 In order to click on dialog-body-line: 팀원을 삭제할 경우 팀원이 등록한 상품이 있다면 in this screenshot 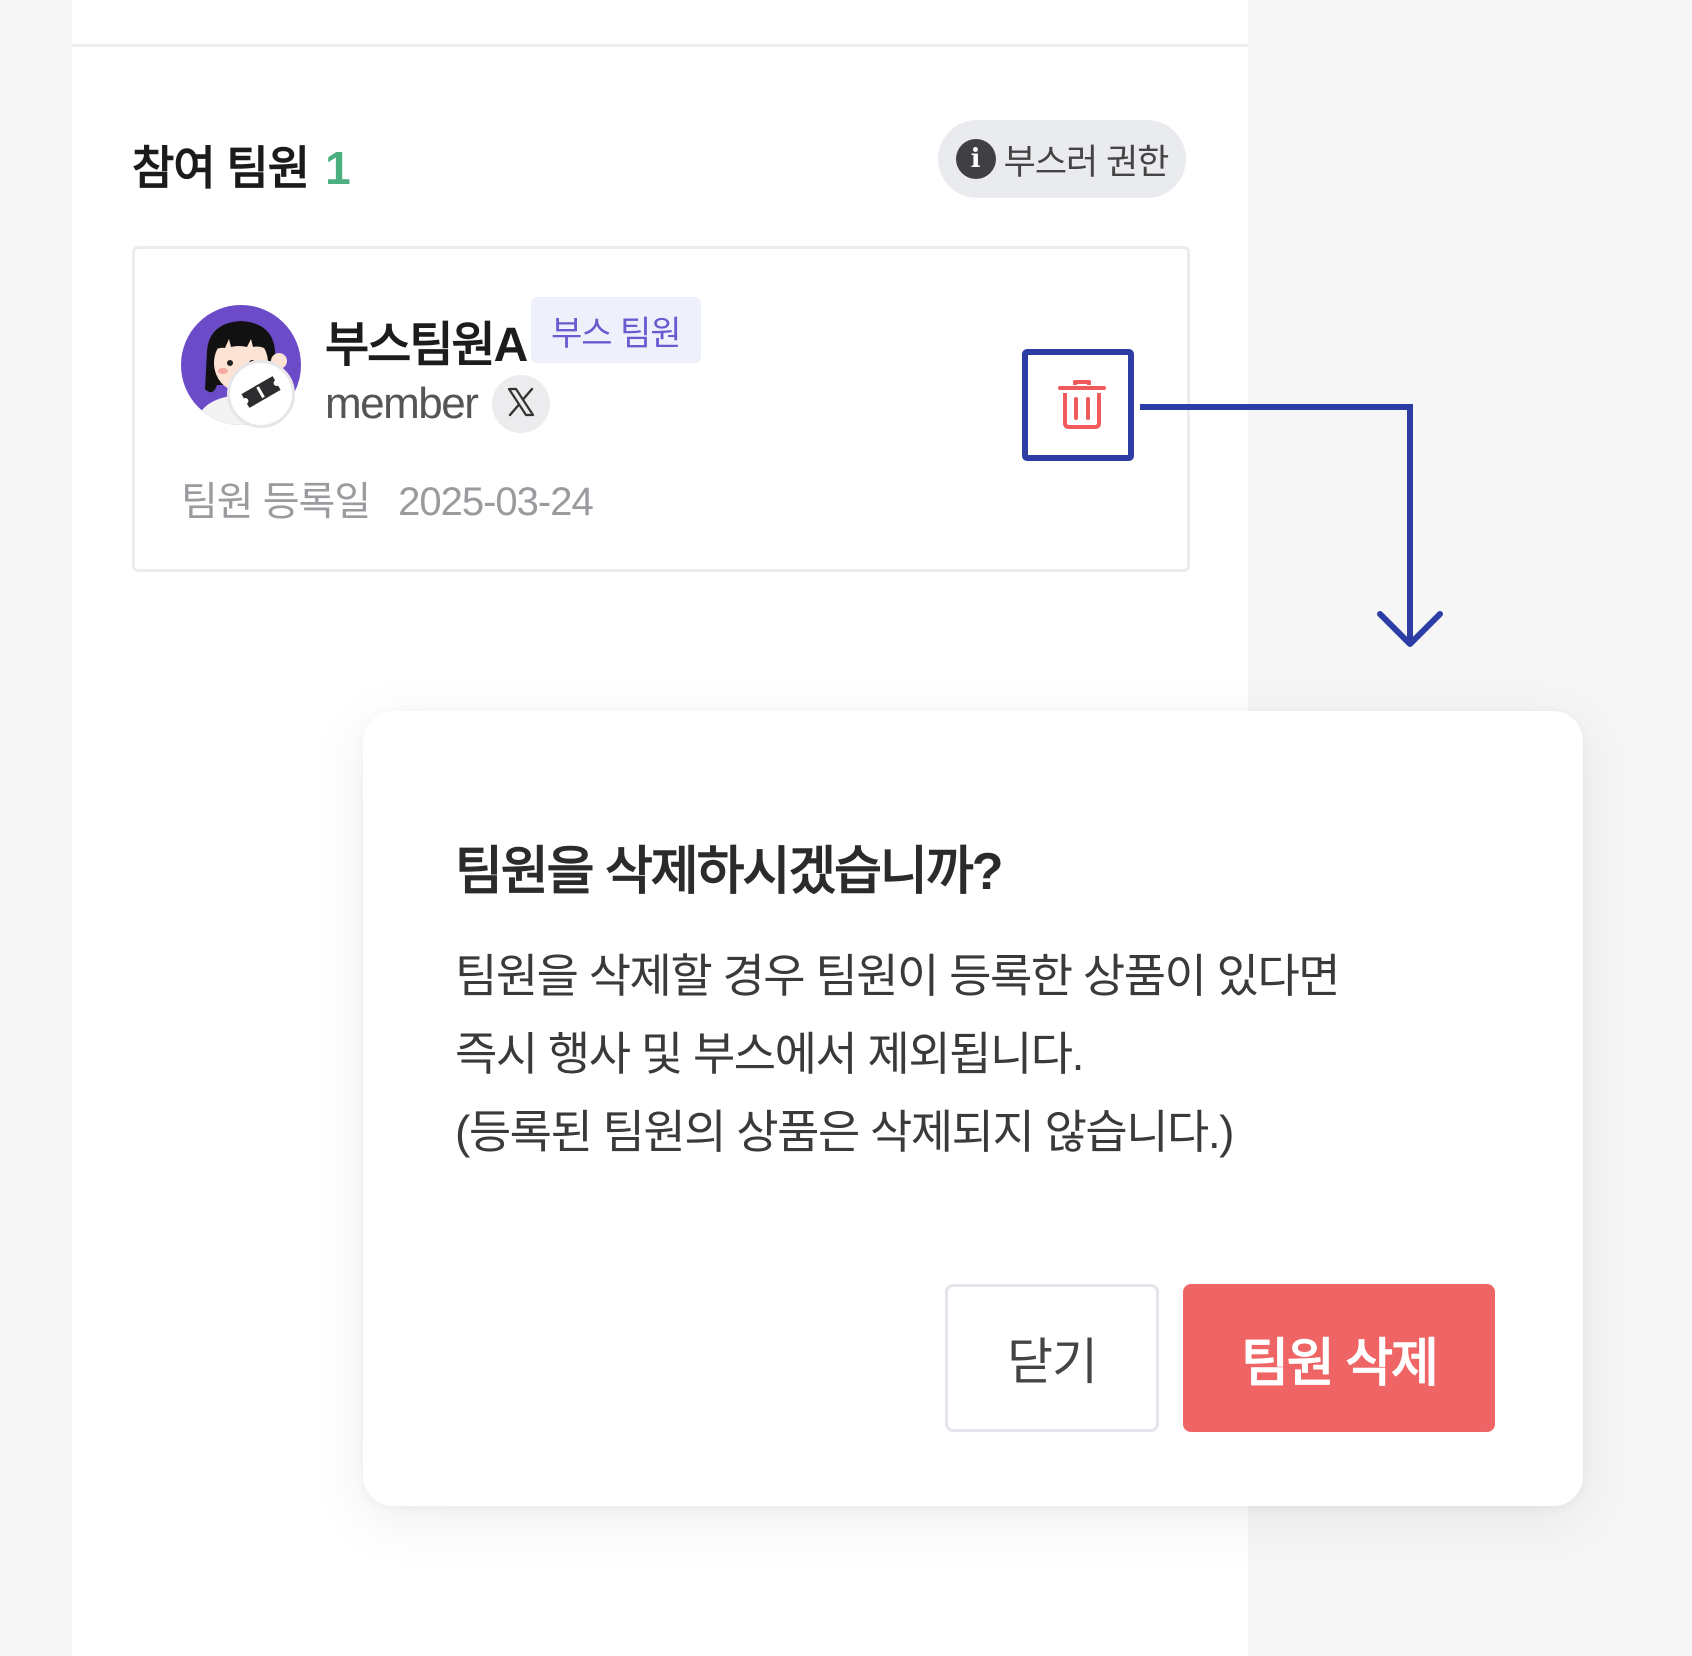, I will do `click(898, 976)`.